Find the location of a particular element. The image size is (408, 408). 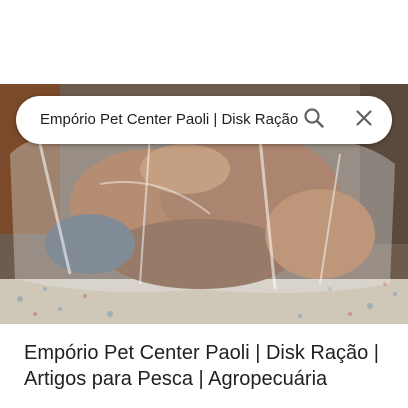

search-button is located at coordinates (314, 120).